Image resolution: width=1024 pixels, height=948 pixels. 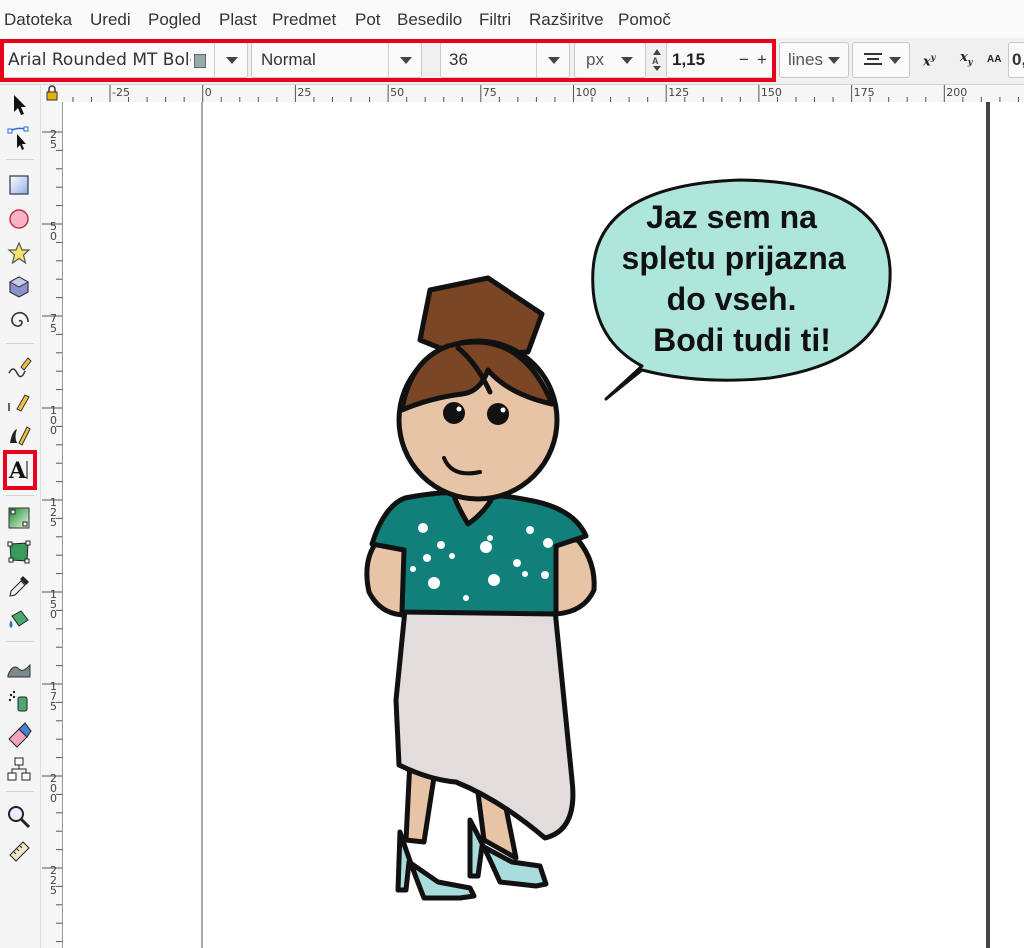 What do you see at coordinates (19, 851) in the screenshot?
I see `measure-tool-icon` at bounding box center [19, 851].